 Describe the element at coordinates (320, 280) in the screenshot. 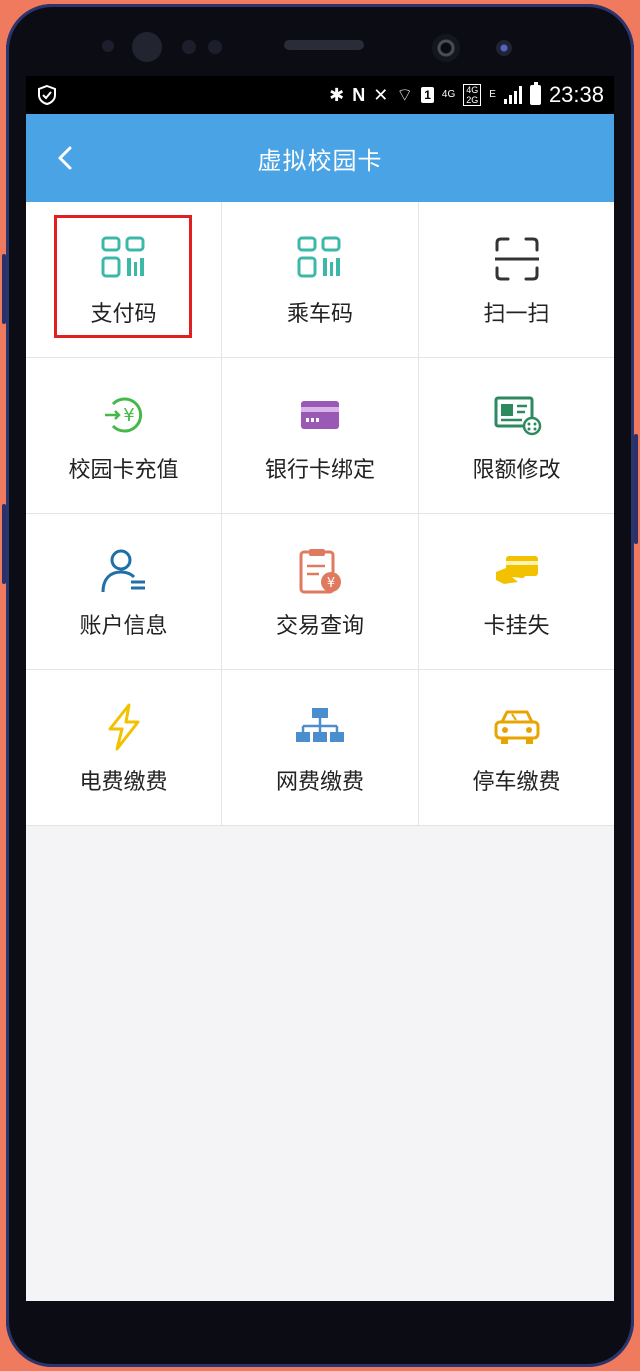

I see `grid-item-ride-code: 乘车码` at that location.